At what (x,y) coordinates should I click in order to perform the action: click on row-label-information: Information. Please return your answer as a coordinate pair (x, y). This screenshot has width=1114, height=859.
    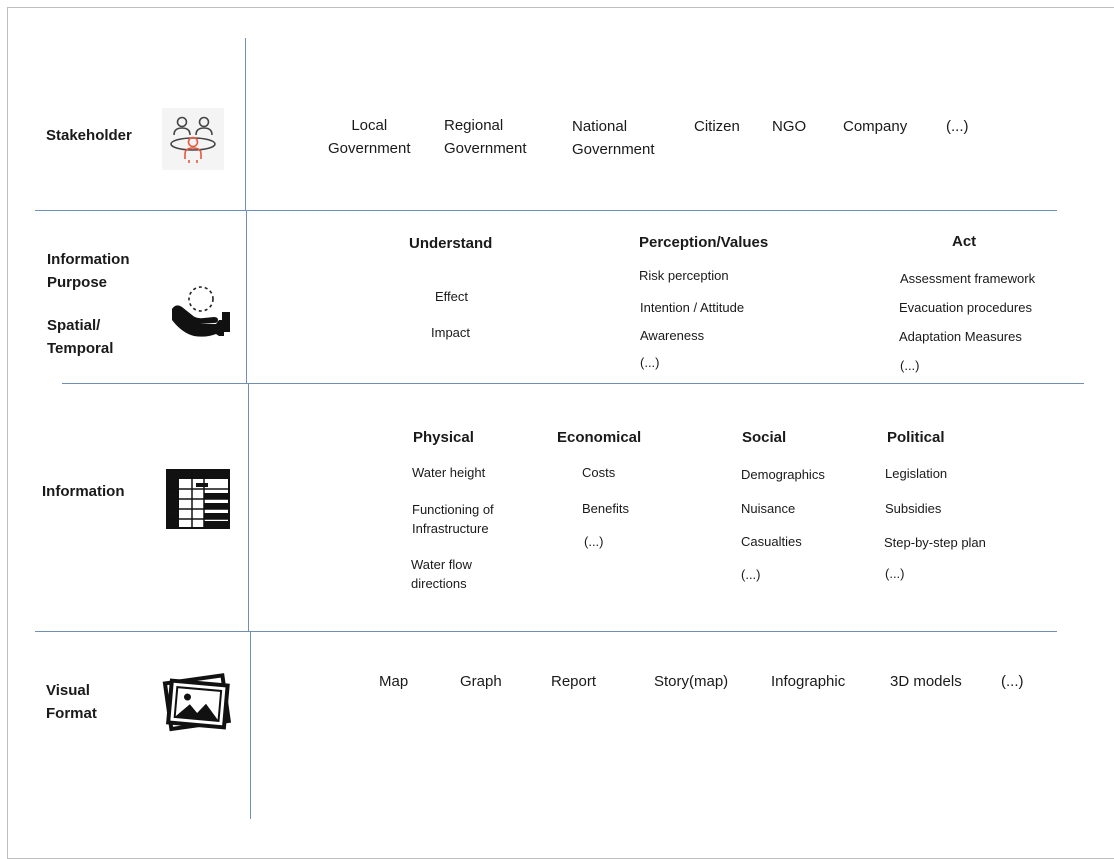
    Looking at the image, I should click on (83, 491).